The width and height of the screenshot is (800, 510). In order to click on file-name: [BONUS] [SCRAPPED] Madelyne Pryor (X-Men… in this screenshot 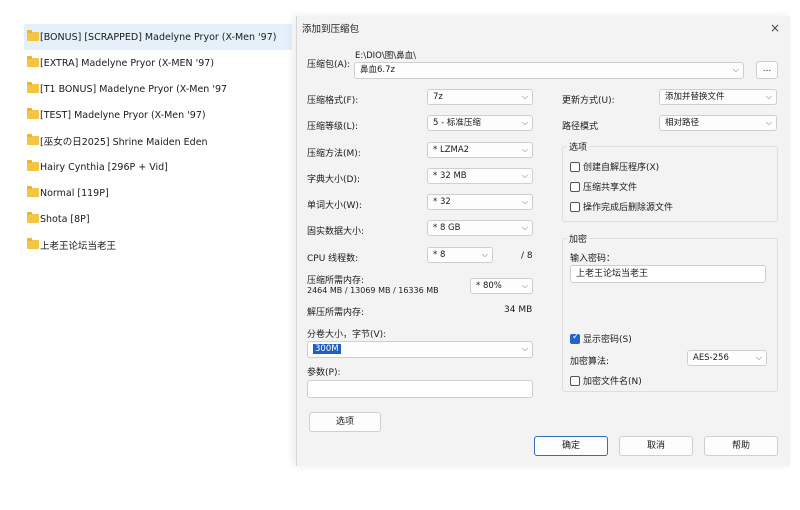, I will do `click(158, 37)`.